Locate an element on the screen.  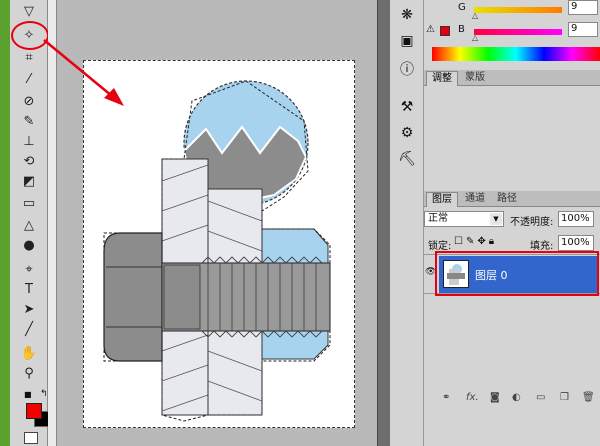
blur-icon: △ is located at coordinates (29, 225).